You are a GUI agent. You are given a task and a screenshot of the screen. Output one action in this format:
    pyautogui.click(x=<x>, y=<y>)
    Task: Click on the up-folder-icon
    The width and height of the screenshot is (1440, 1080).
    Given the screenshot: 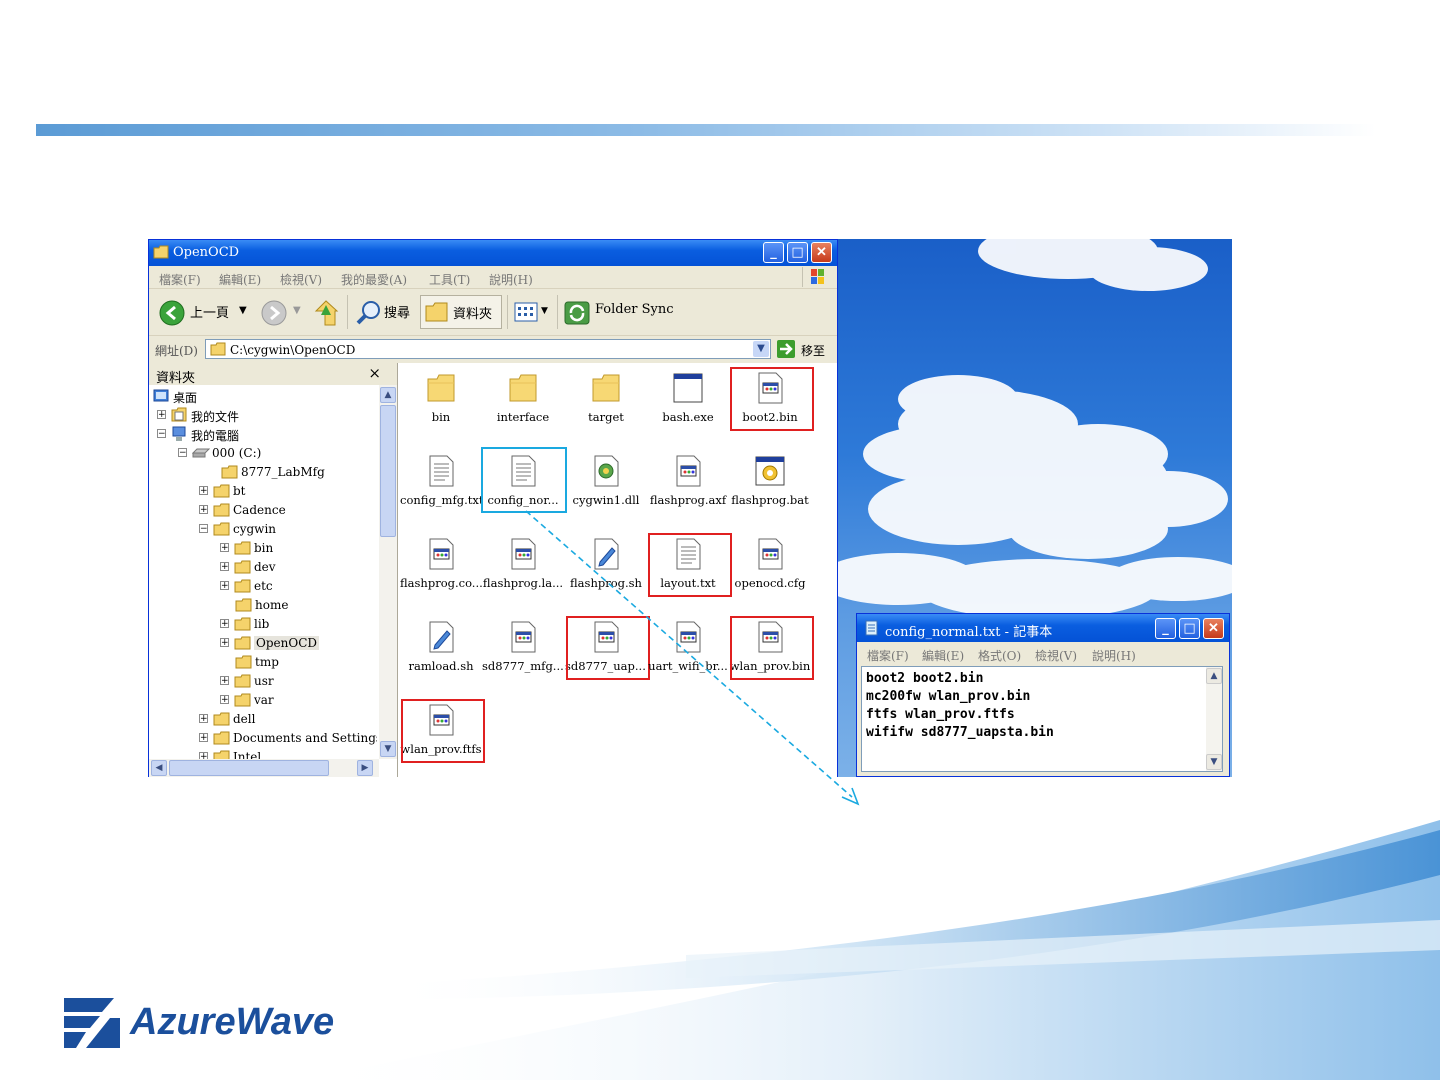 What is the action you would take?
    pyautogui.click(x=326, y=313)
    